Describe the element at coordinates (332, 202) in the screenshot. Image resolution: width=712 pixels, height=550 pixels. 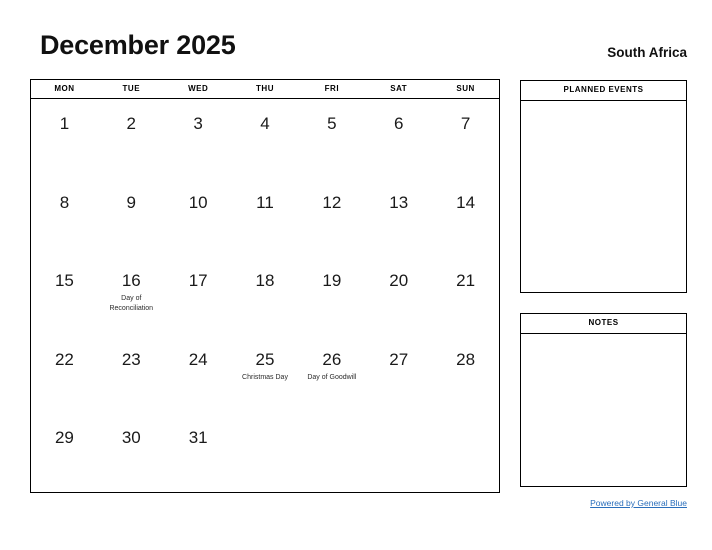
I see `day-number: 12` at that location.